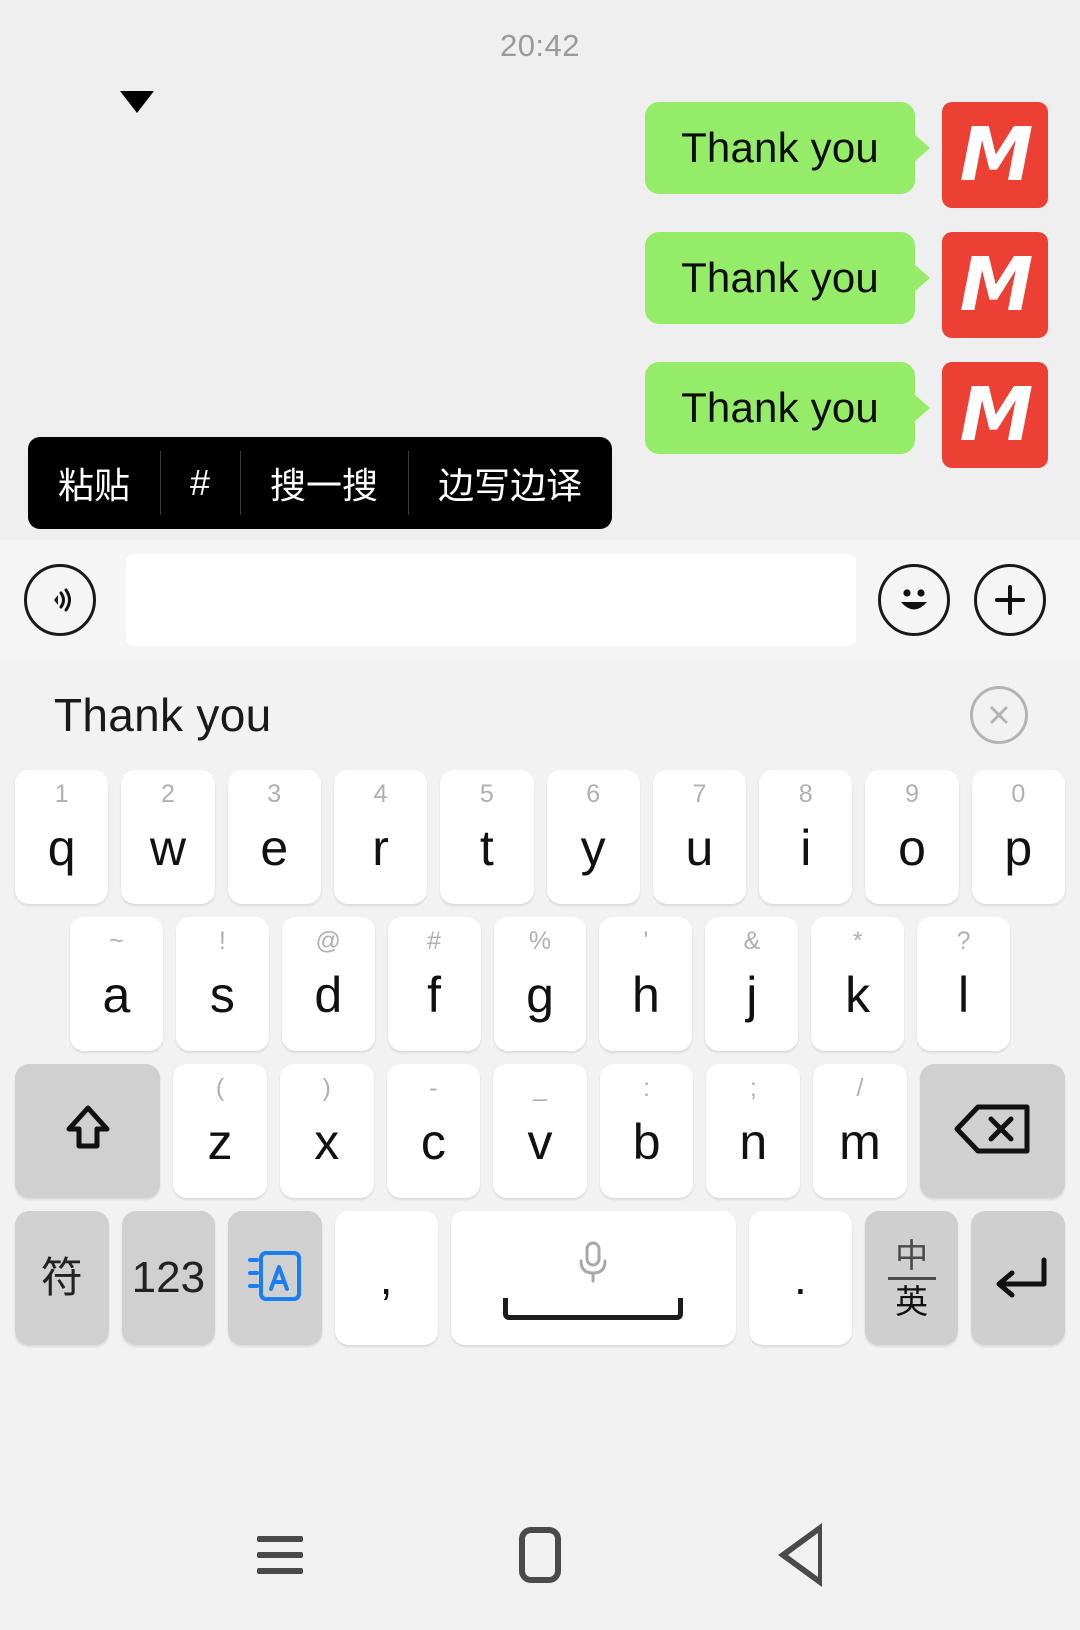 The width and height of the screenshot is (1080, 1630). I want to click on language-toggle-english: 英, so click(912, 1301).